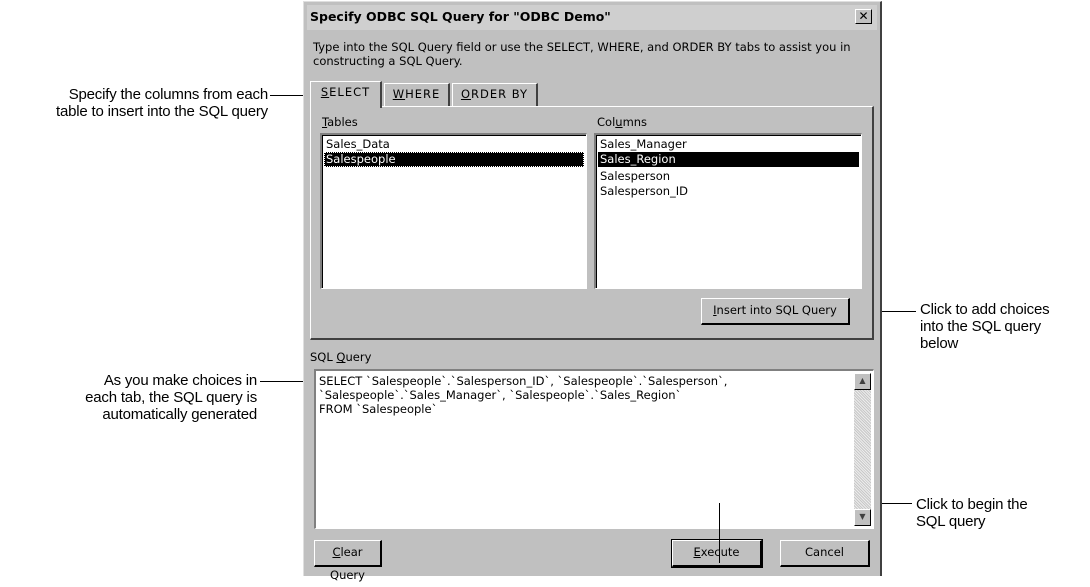 This screenshot has height=587, width=1090. Describe the element at coordinates (341, 357) in the screenshot. I see `sql-query-label: SQL Query` at that location.